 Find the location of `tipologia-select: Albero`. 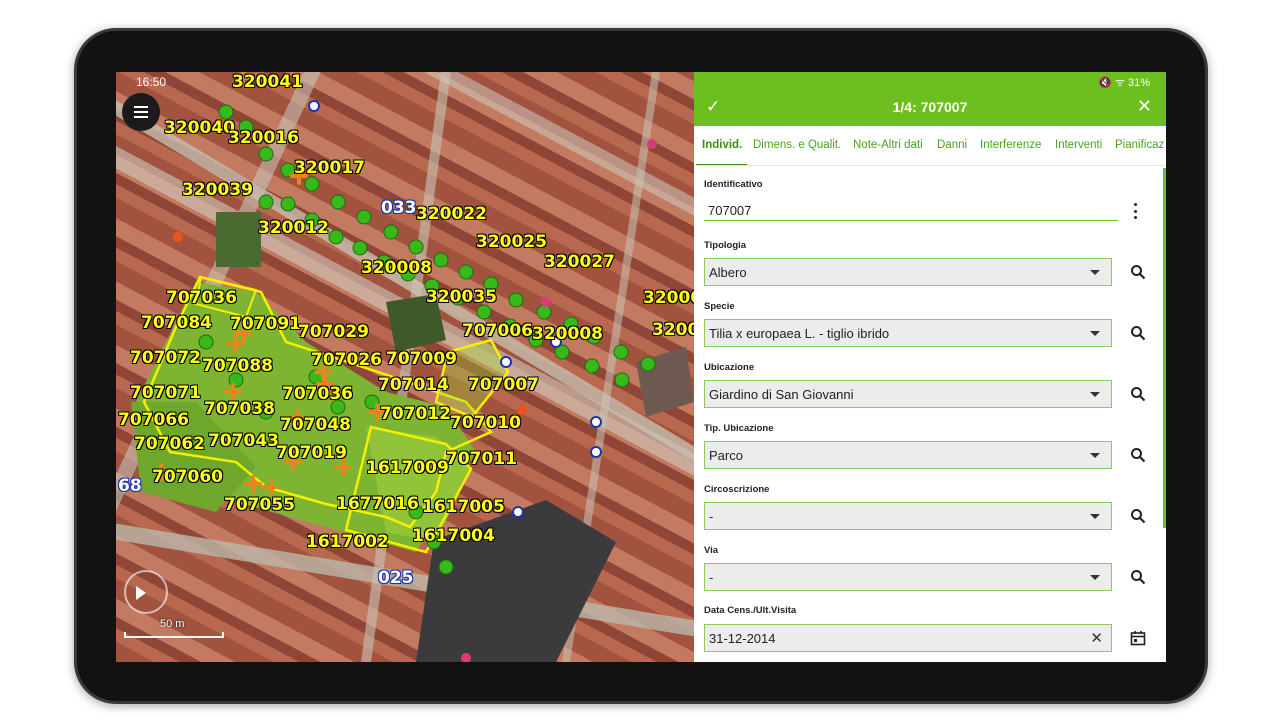

tipologia-select: Albero is located at coordinates (908, 272).